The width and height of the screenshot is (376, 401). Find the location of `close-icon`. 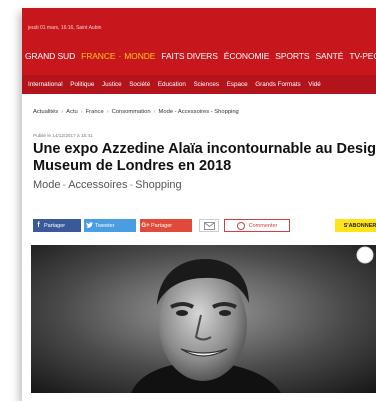

close-icon is located at coordinates (365, 255).